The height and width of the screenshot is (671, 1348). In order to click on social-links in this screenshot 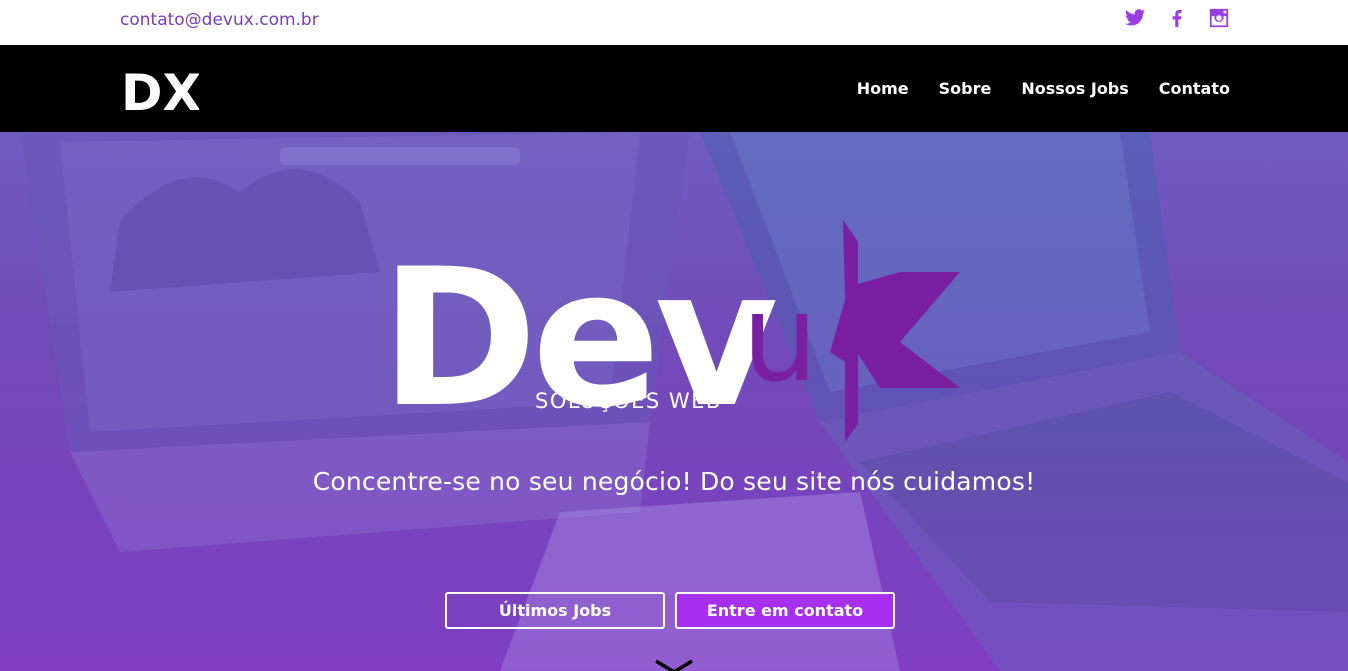, I will do `click(1177, 18)`.